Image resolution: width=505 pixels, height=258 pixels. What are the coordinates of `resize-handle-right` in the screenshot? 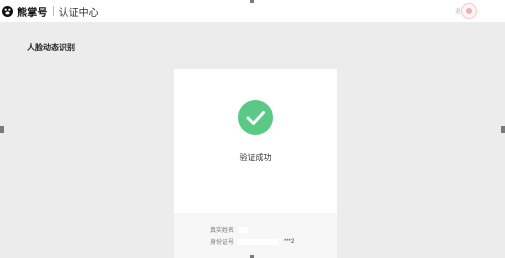 It's located at (503, 129).